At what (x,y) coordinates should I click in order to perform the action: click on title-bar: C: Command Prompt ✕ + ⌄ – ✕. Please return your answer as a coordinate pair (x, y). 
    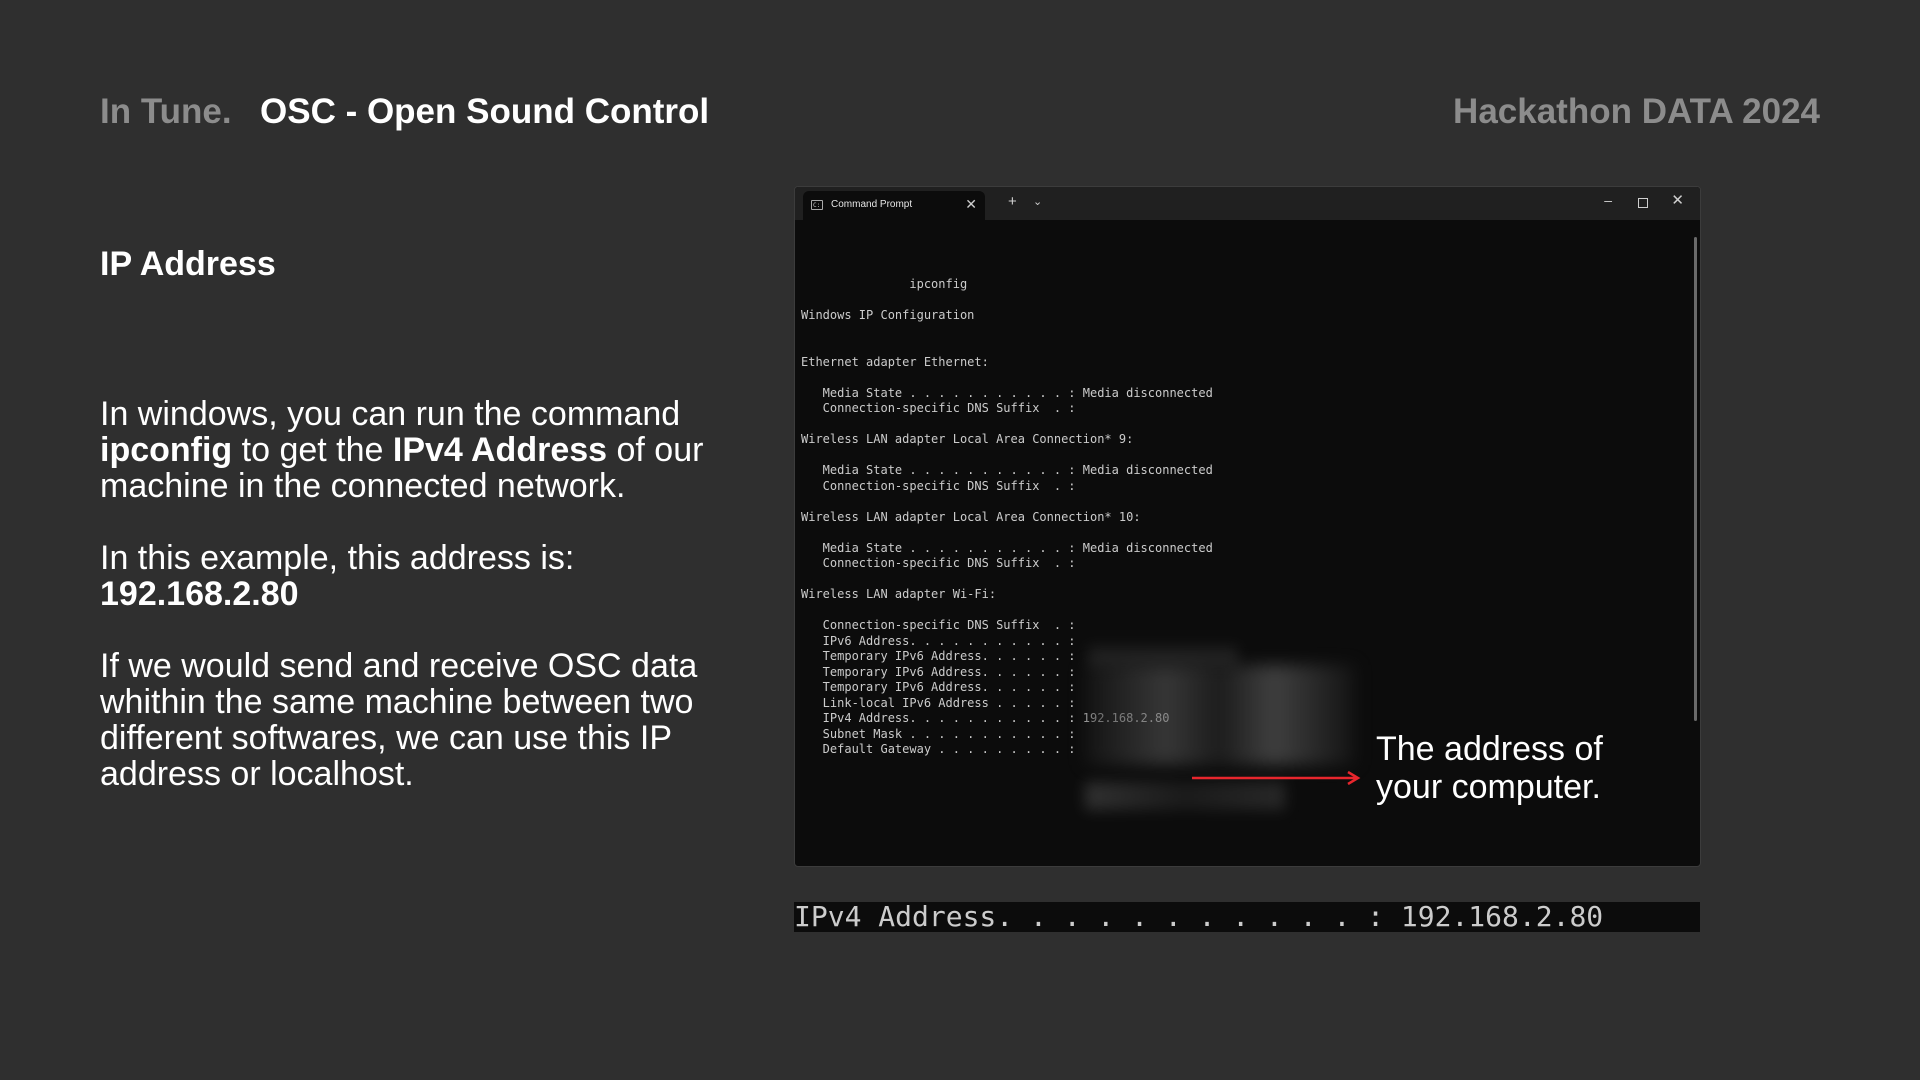
    Looking at the image, I should click on (1247, 203).